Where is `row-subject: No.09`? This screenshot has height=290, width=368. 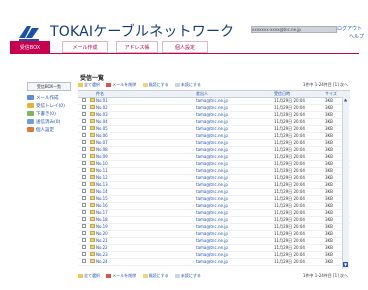 row-subject: No.09 is located at coordinates (102, 156).